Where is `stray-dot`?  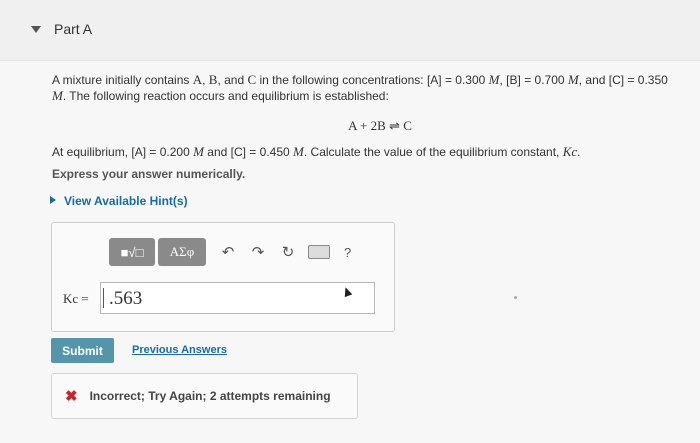
stray-dot is located at coordinates (515, 297).